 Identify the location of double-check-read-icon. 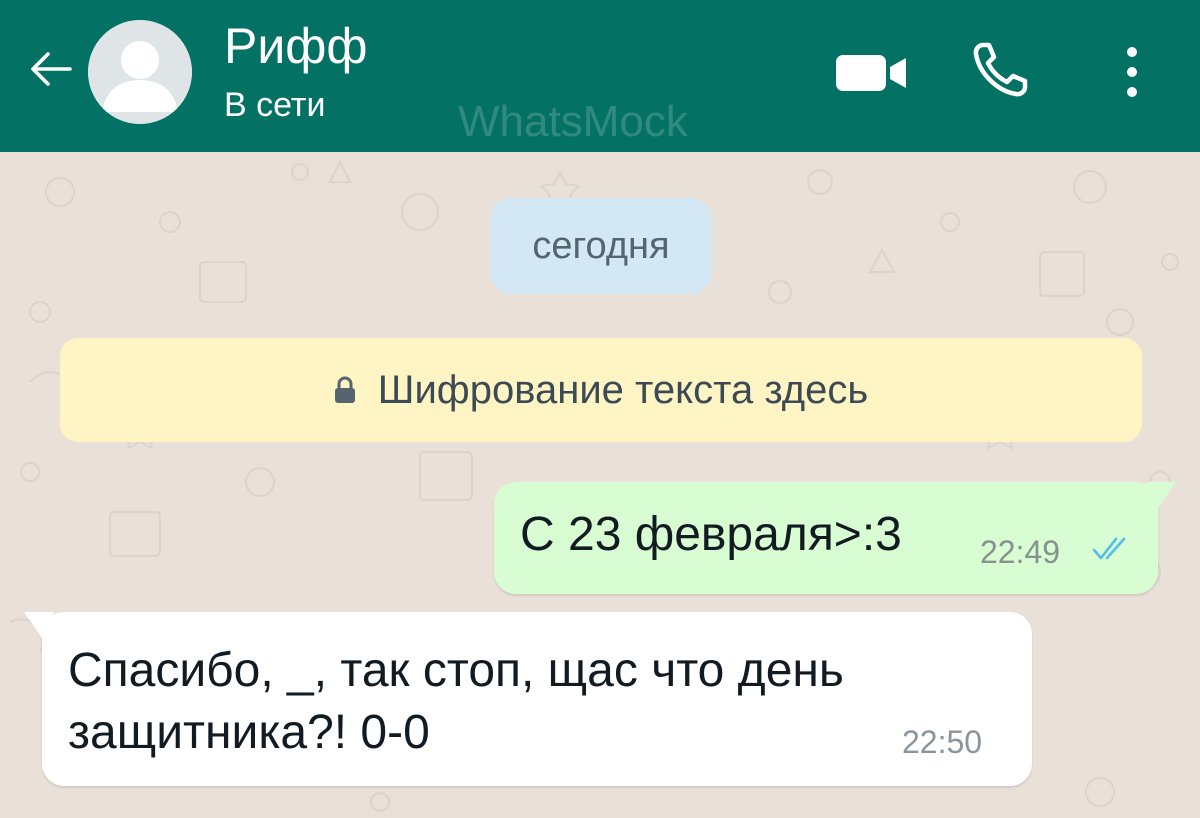
(1109, 548).